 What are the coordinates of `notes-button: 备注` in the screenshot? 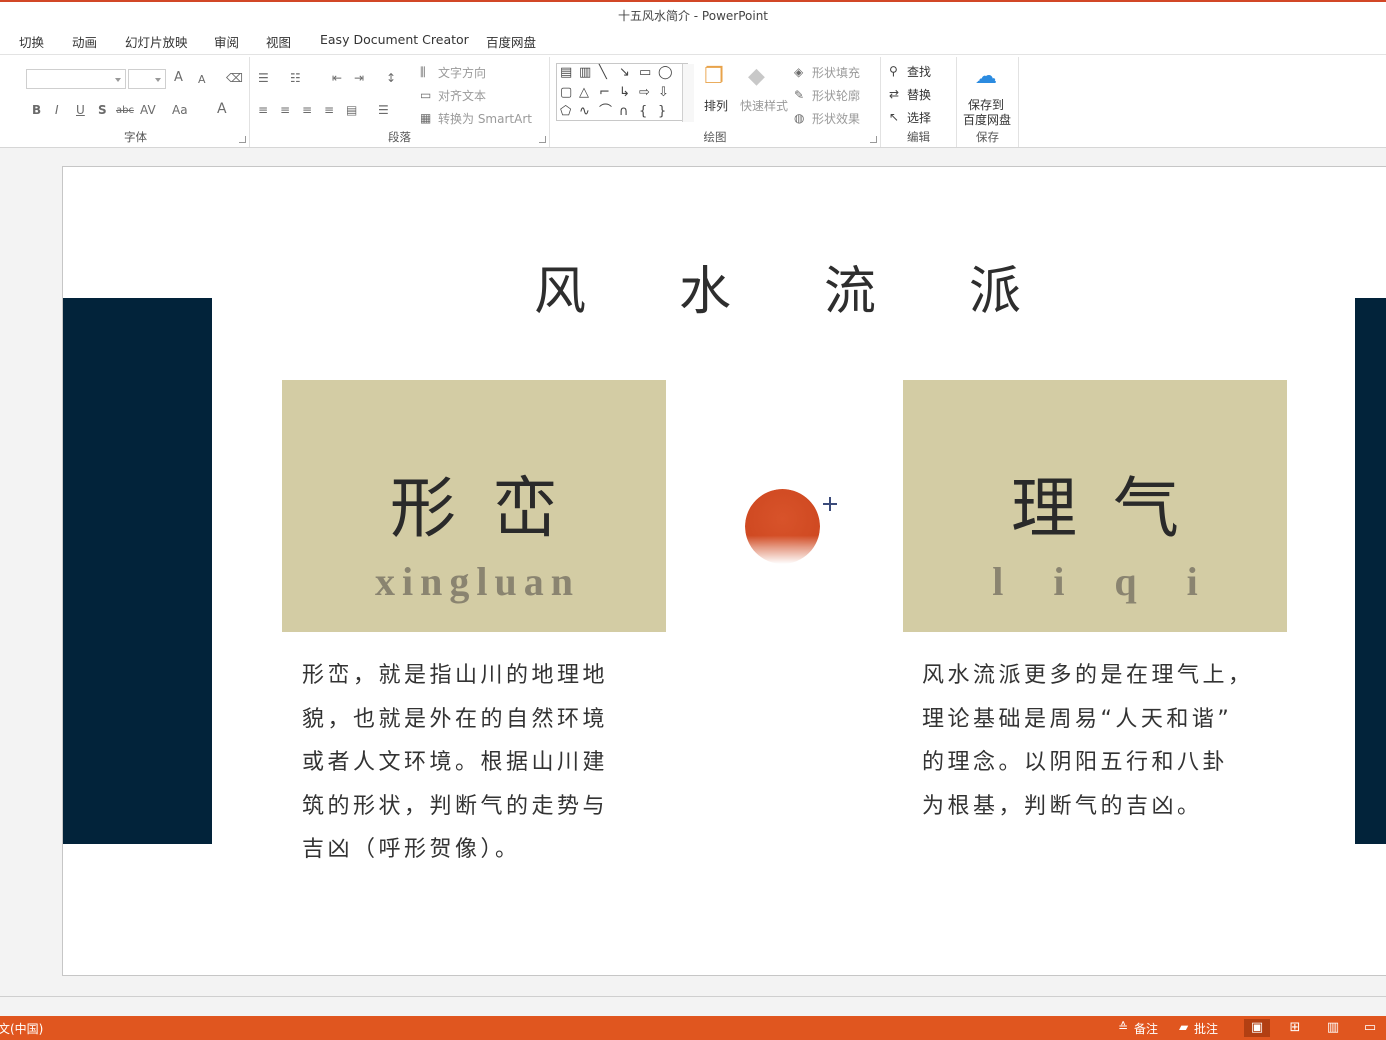 It's located at (1146, 1028).